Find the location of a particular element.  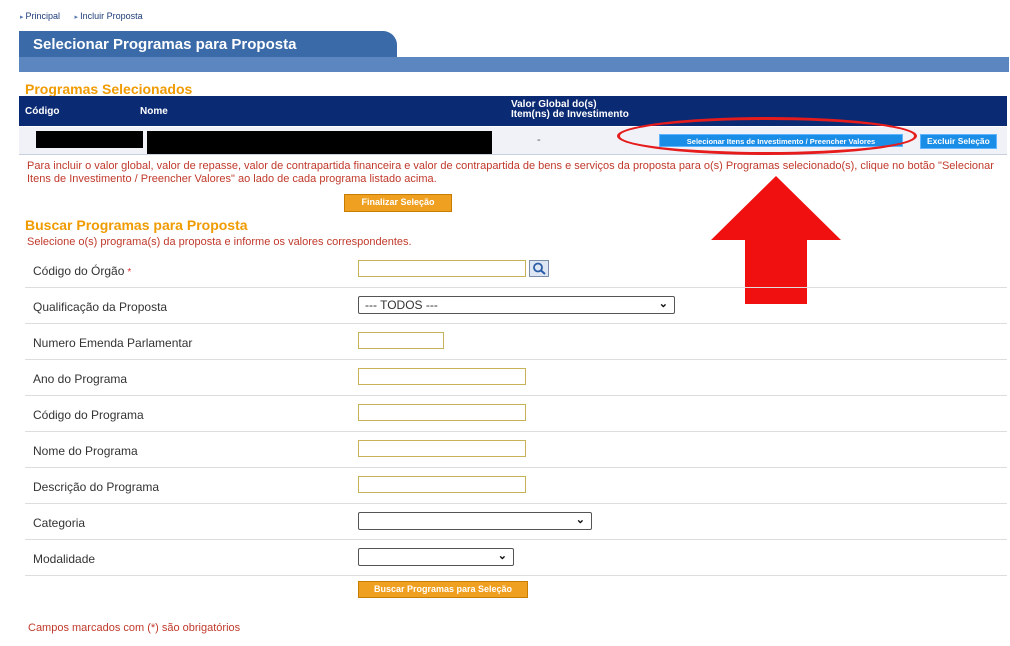

search-icon is located at coordinates (539, 268).